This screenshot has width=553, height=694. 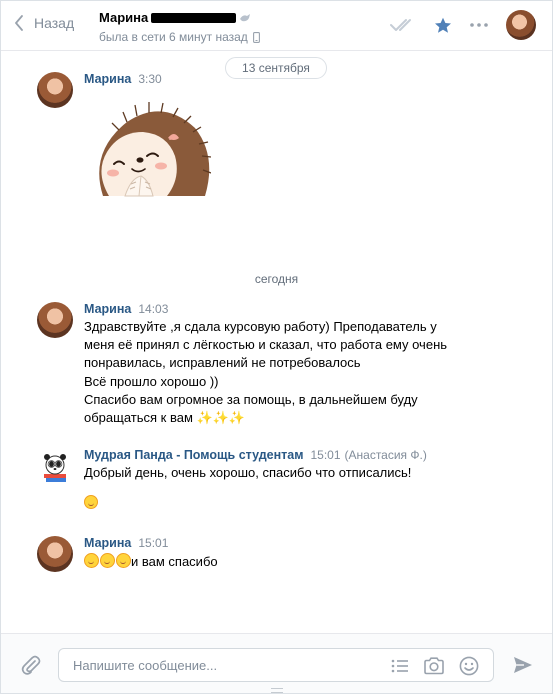 What do you see at coordinates (276, 279) in the screenshot?
I see `date-separator: сегодня` at bounding box center [276, 279].